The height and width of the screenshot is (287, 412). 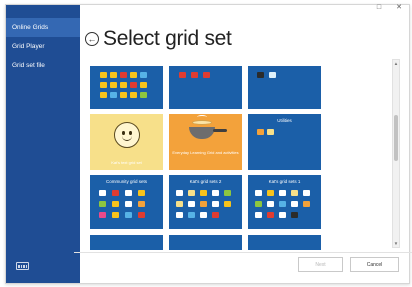 I want to click on grid-set-card-kats-text: Kat's text grid set, so click(x=126, y=142).